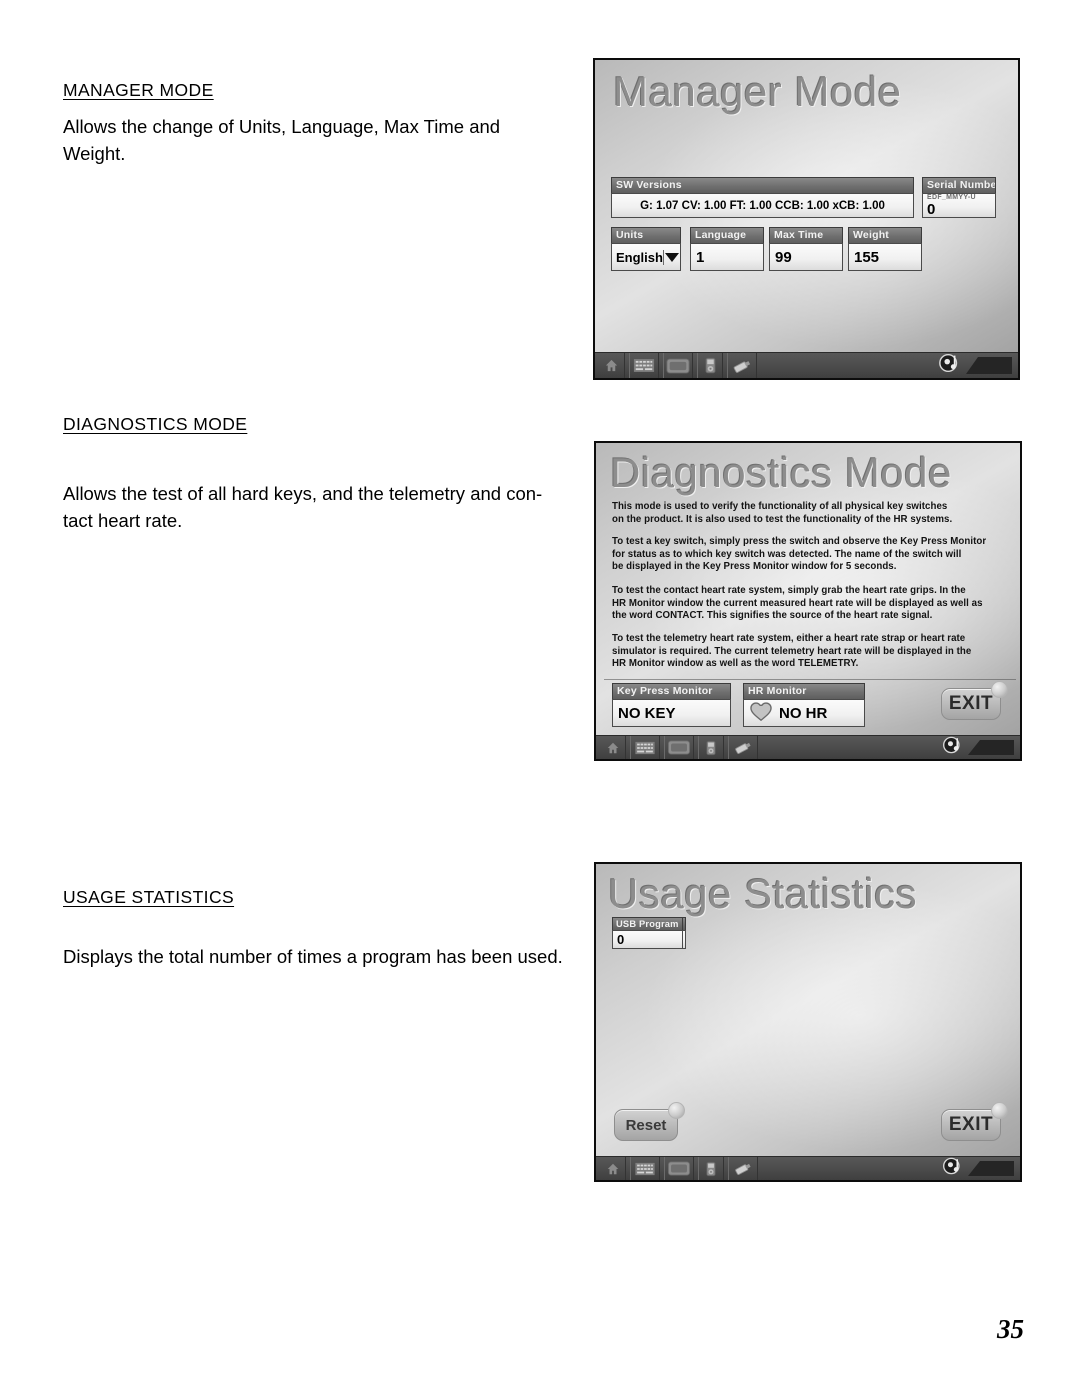 Image resolution: width=1080 pixels, height=1397 pixels. What do you see at coordinates (762, 185) in the screenshot?
I see `sw-versions-label: SW Versions` at bounding box center [762, 185].